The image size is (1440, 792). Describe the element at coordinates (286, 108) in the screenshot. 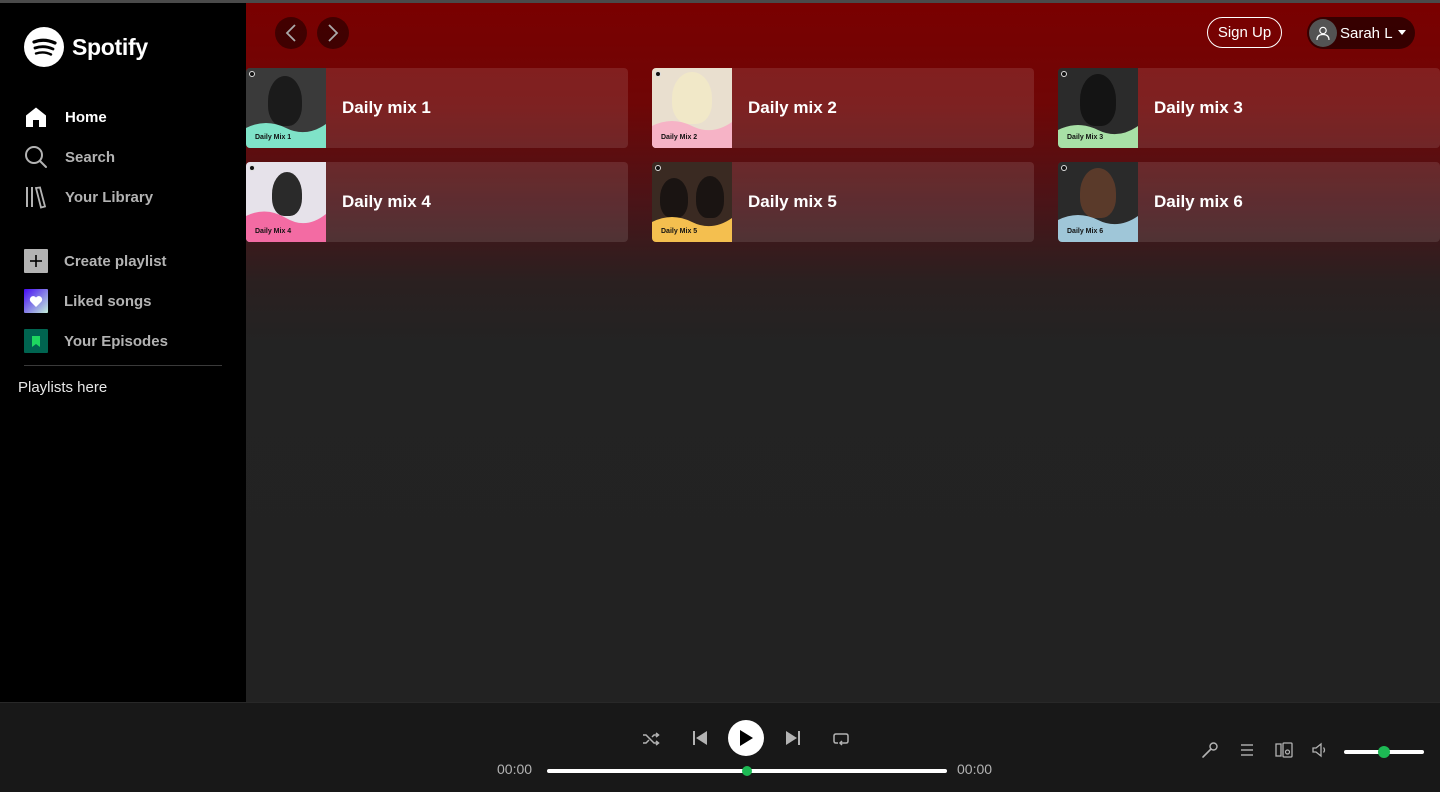

I see `mix-cover-1: Daily Mix 1` at that location.